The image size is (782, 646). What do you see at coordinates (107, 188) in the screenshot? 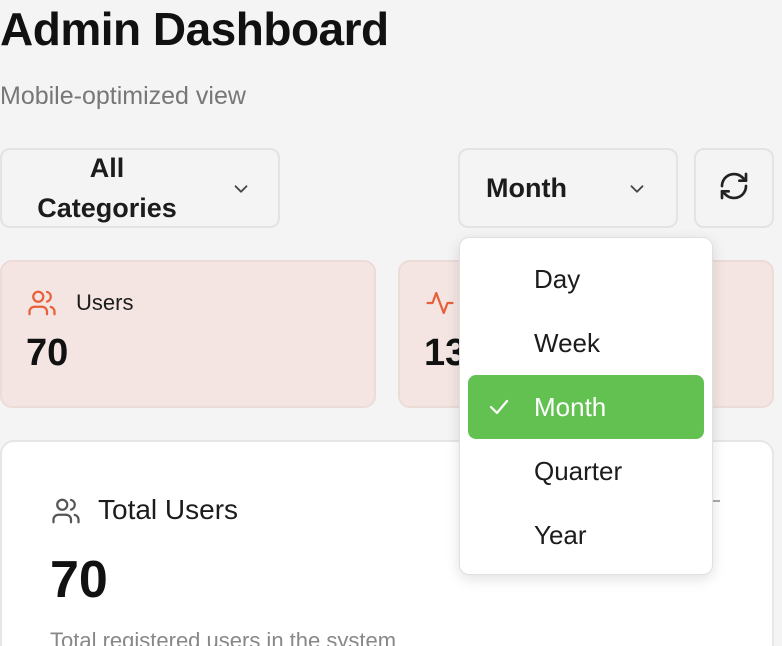
I see `category-select-value: All Categories` at bounding box center [107, 188].